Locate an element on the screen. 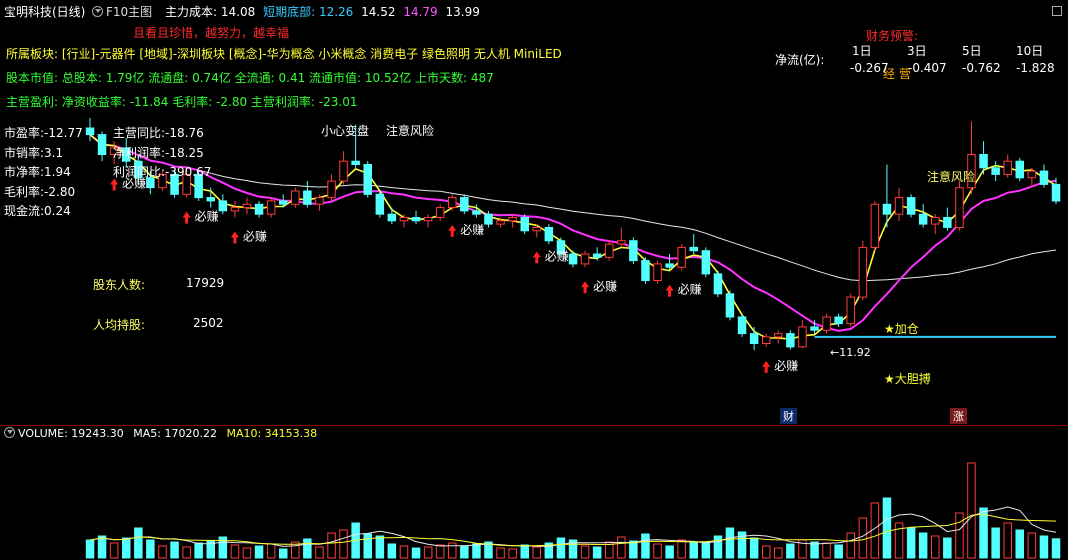 This screenshot has width=1068, height=560. tag-finance: 财 is located at coordinates (788, 416).